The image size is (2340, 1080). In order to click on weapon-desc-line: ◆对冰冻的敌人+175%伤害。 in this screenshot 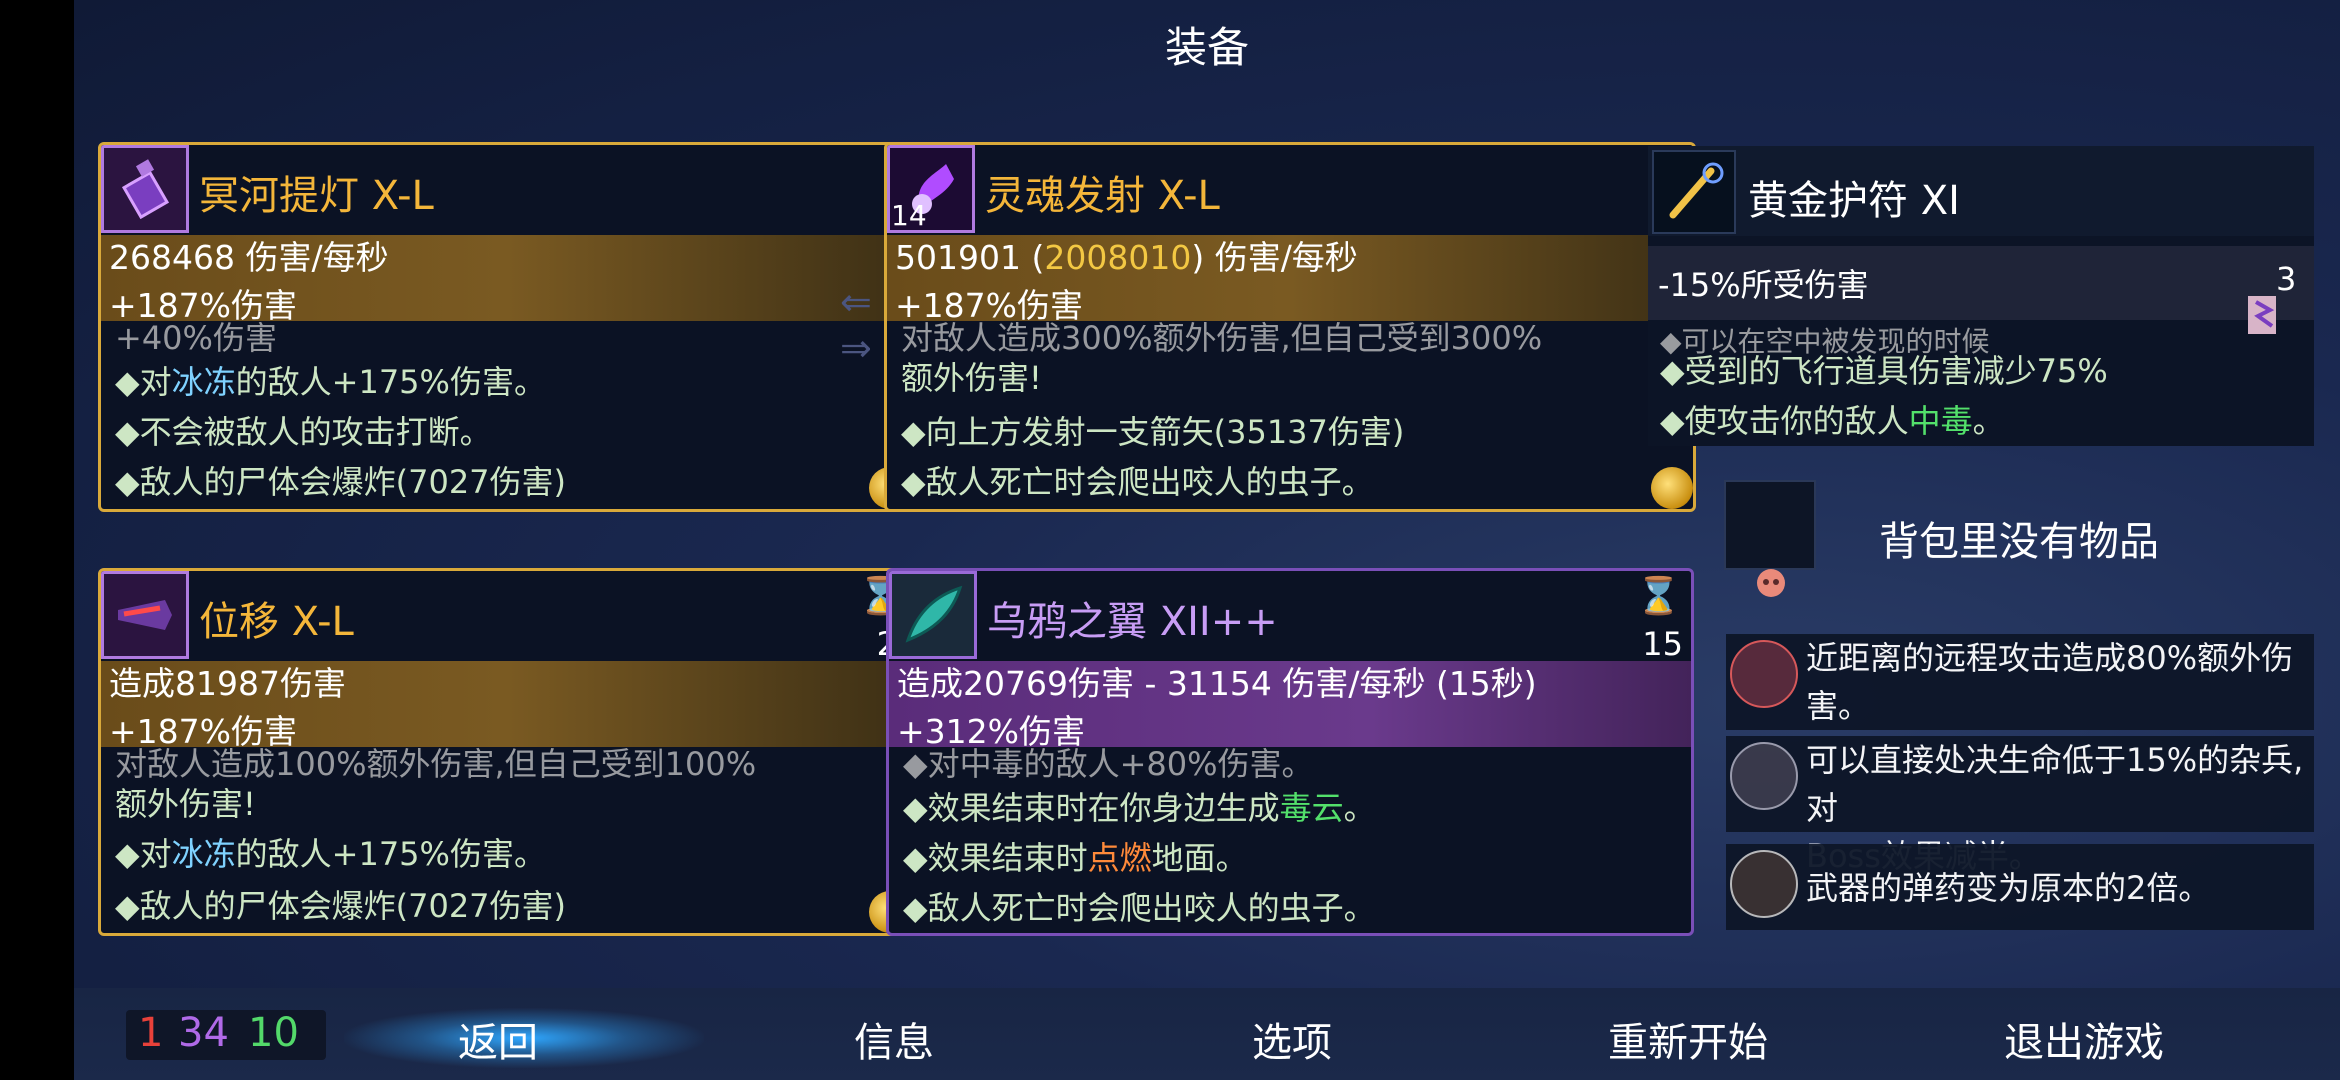, I will do `click(330, 382)`.